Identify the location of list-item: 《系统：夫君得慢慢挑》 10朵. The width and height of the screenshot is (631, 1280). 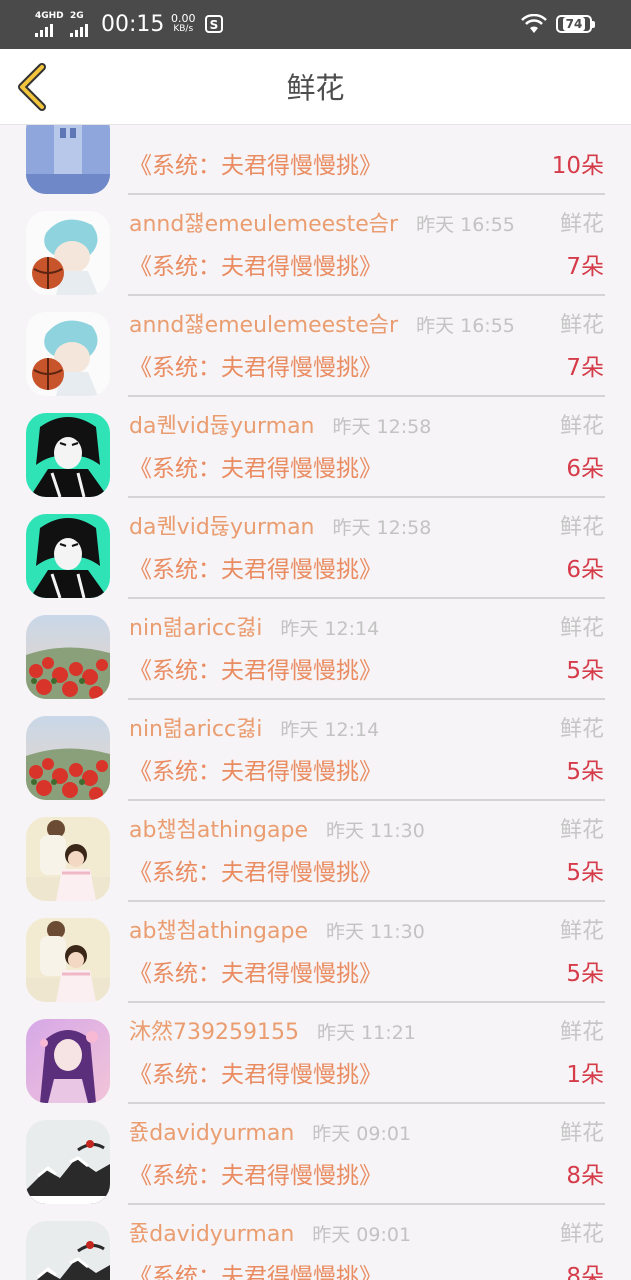
(315, 161).